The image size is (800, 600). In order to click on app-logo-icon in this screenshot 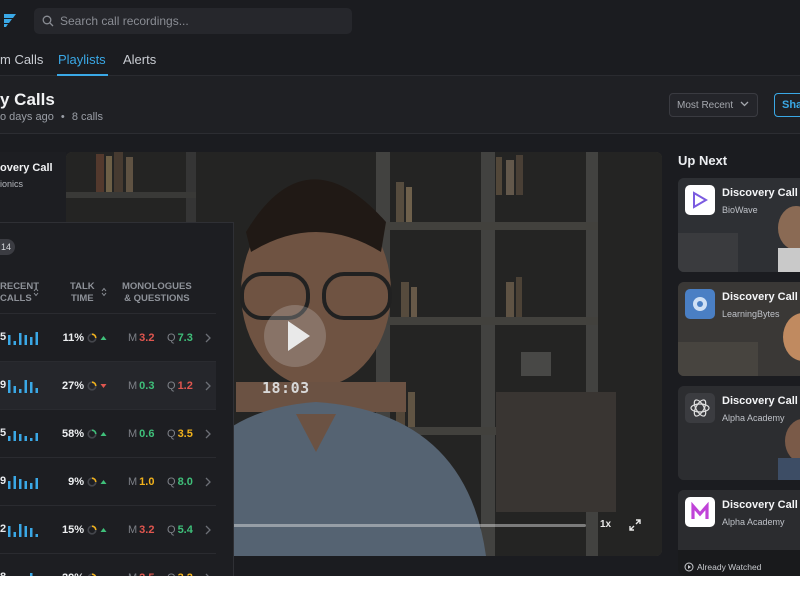, I will do `click(11, 20)`.